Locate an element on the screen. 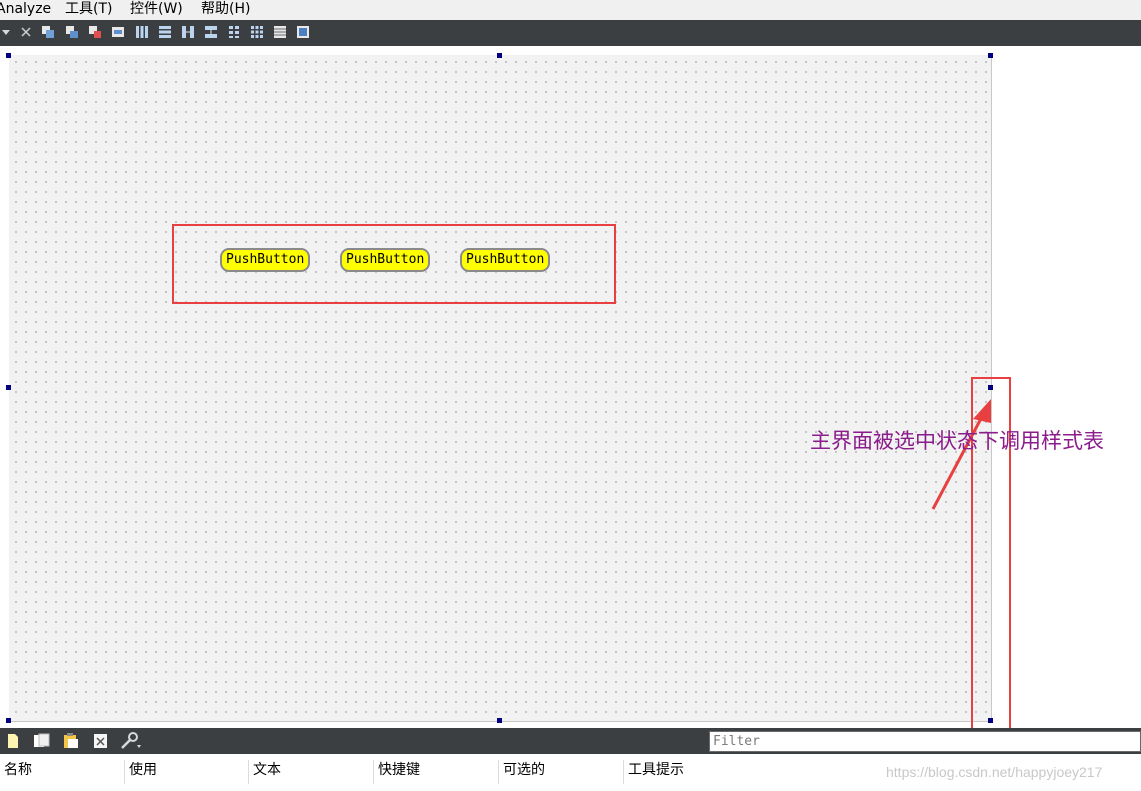 This screenshot has height=791, width=1141. annotation-text: 主界面被选中状态下调用样式表 is located at coordinates (957, 441).